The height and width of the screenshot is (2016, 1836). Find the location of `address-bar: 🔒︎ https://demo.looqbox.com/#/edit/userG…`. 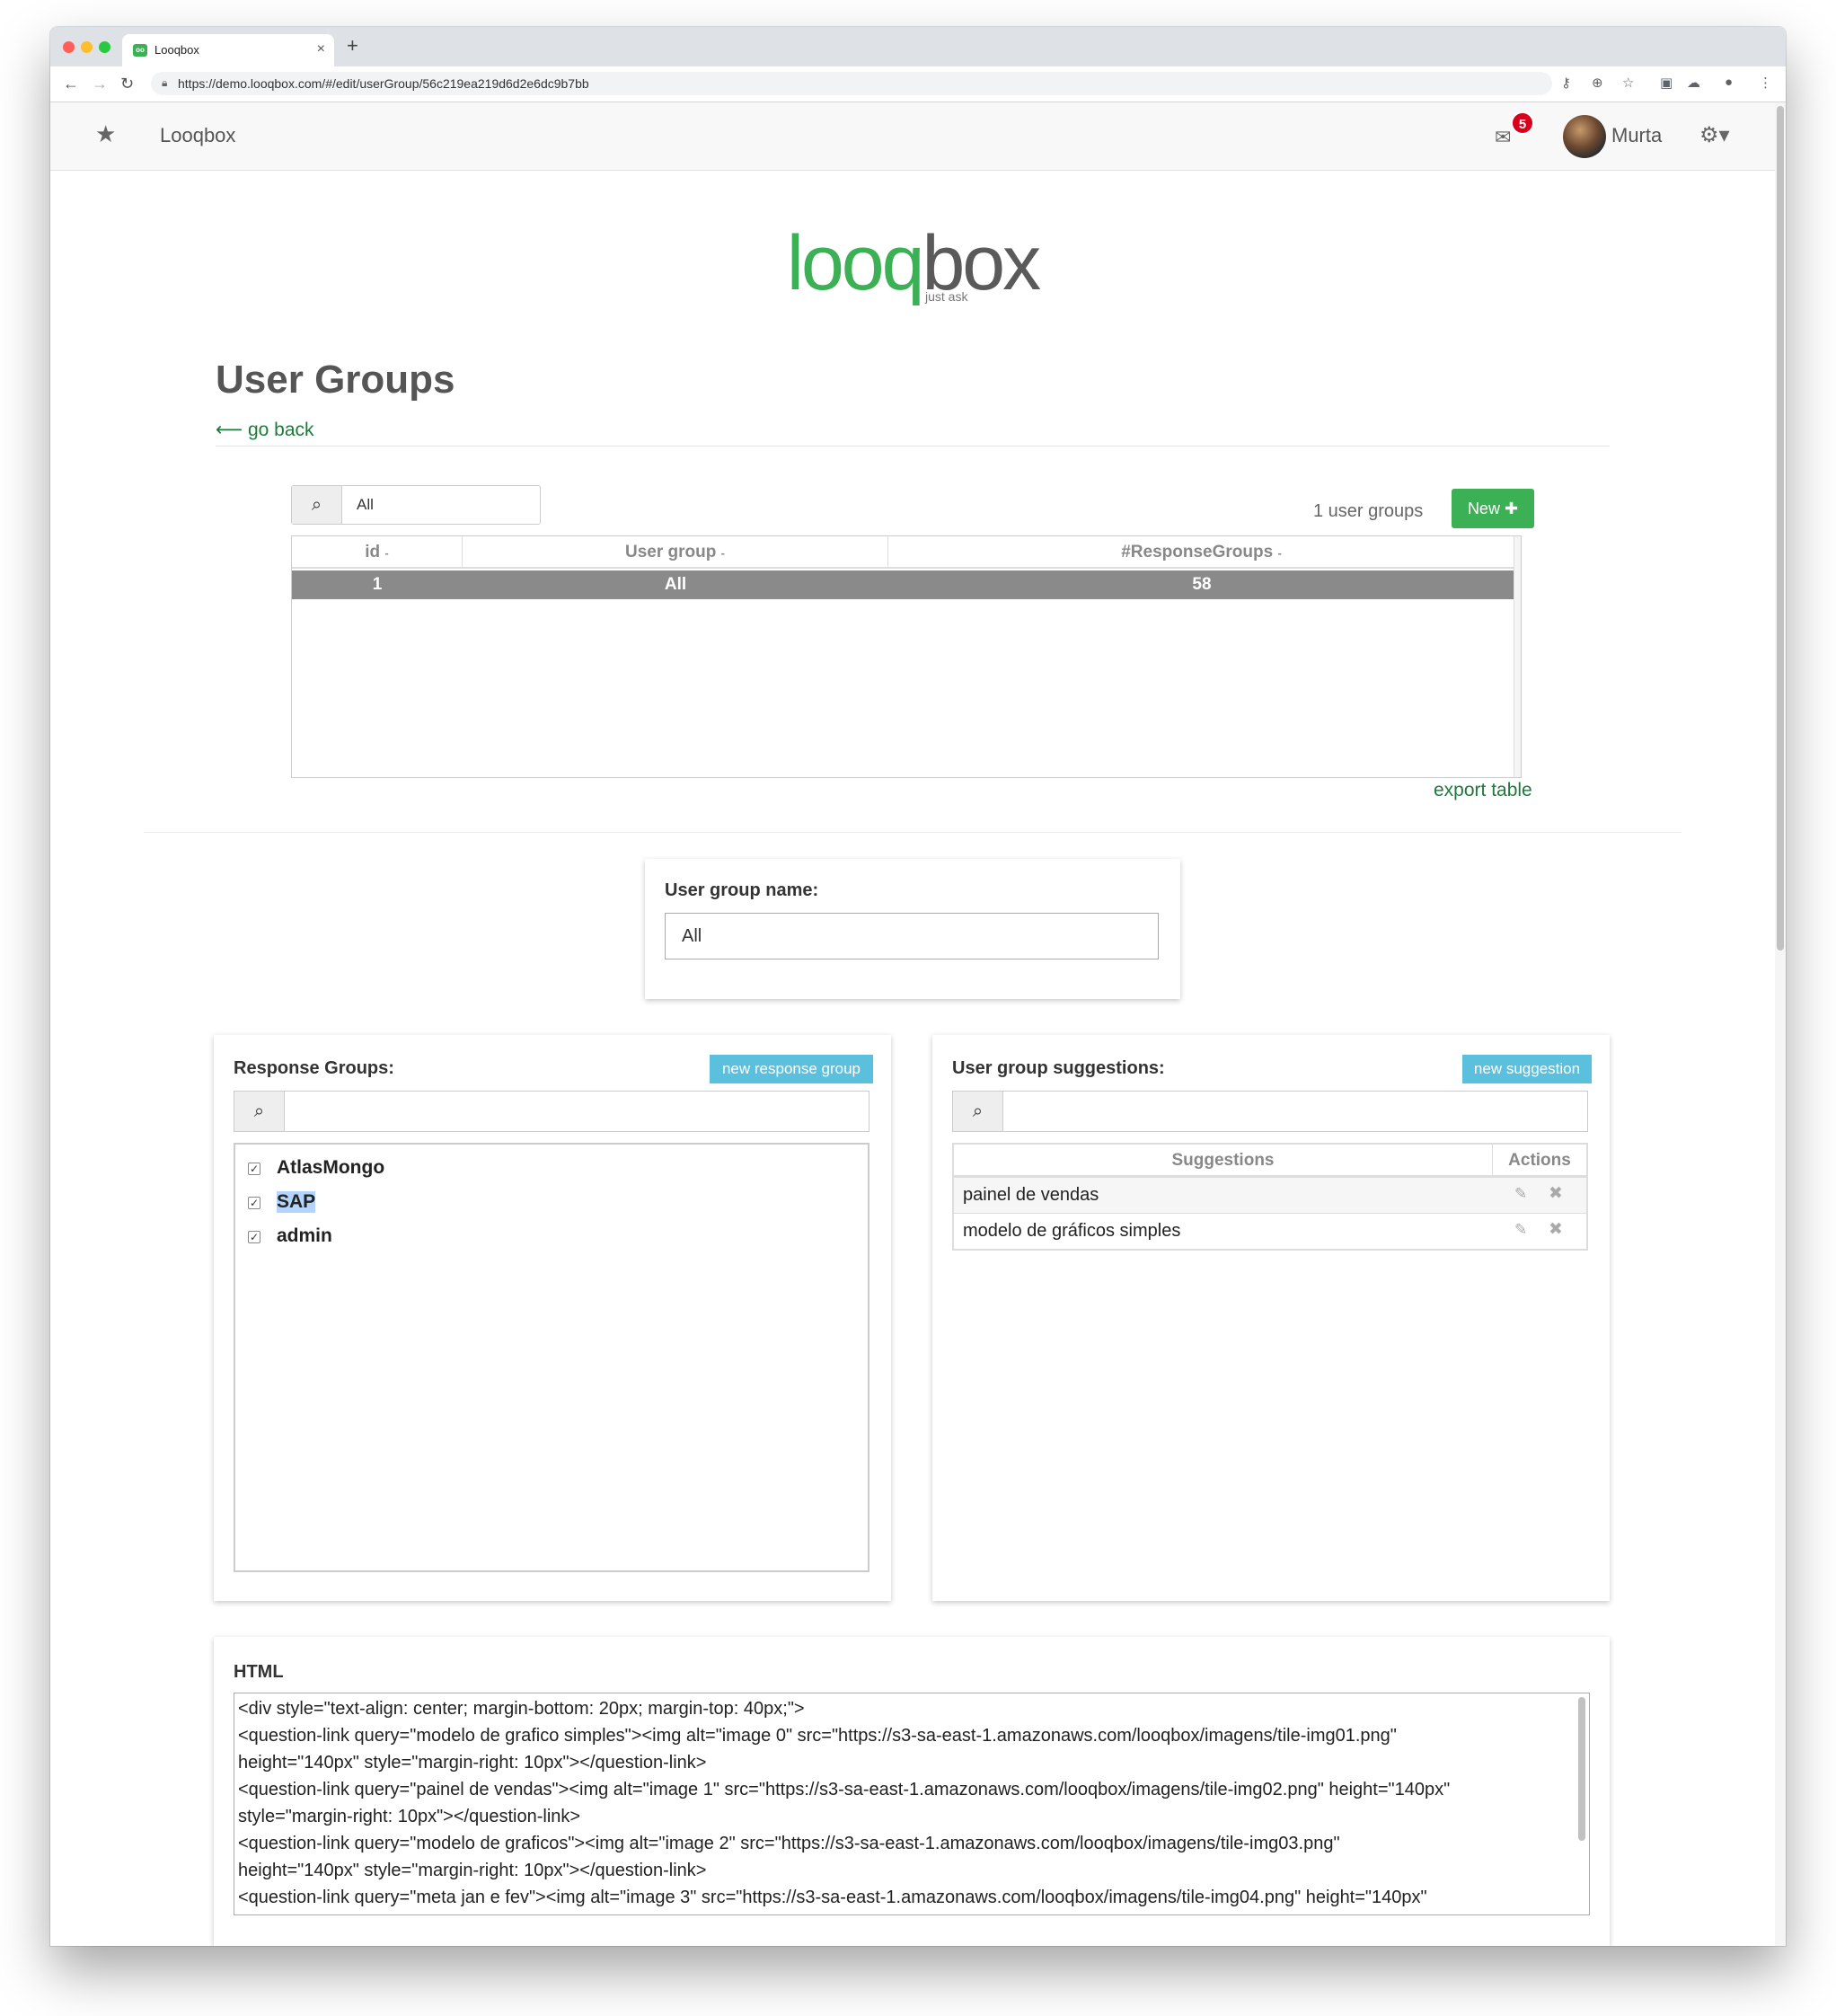

address-bar: 🔒︎ https://demo.looqbox.com/#/edit/userG… is located at coordinates (851, 83).